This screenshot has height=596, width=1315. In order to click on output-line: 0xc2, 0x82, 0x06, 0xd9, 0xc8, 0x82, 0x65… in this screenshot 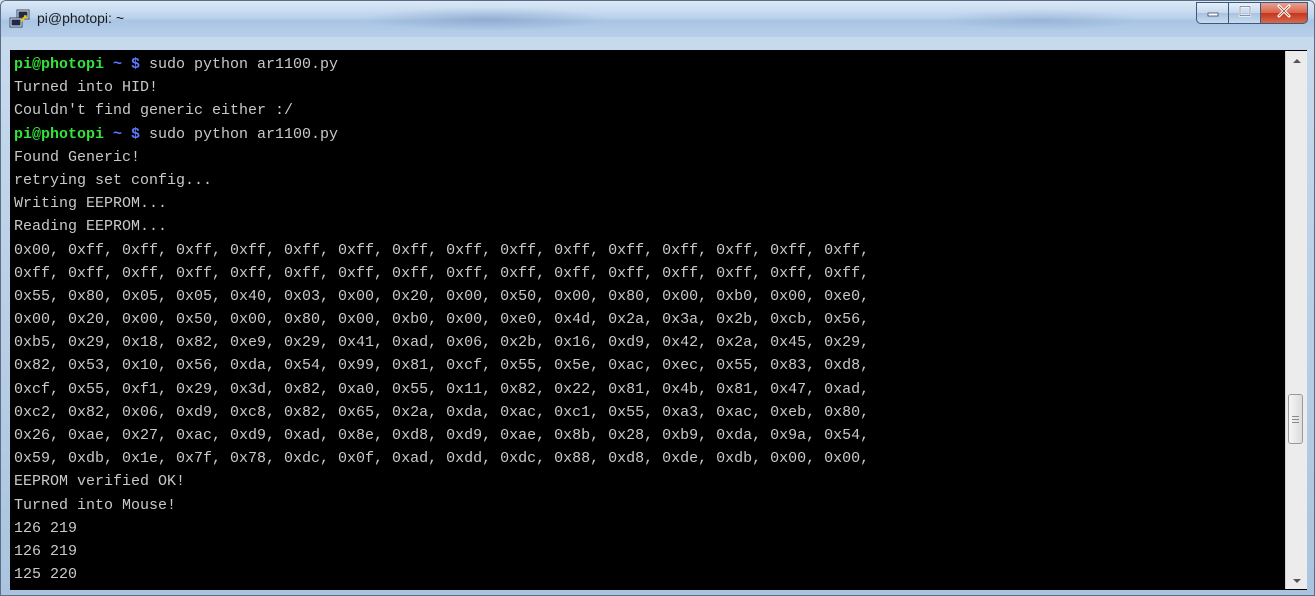, I will do `click(442, 412)`.